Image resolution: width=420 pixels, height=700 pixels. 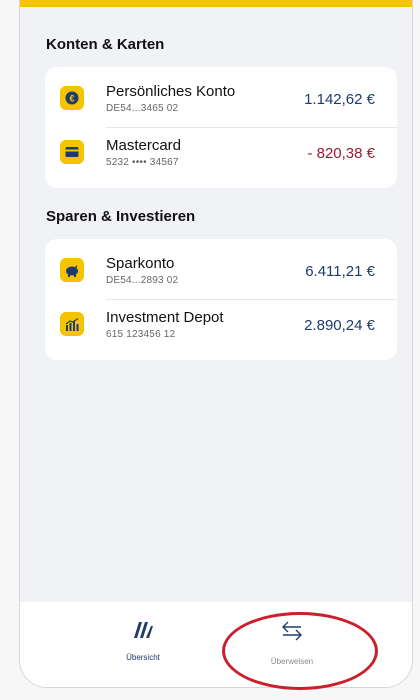 What do you see at coordinates (340, 271) in the screenshot?
I see `account-balance: 6.411,21 €` at bounding box center [340, 271].